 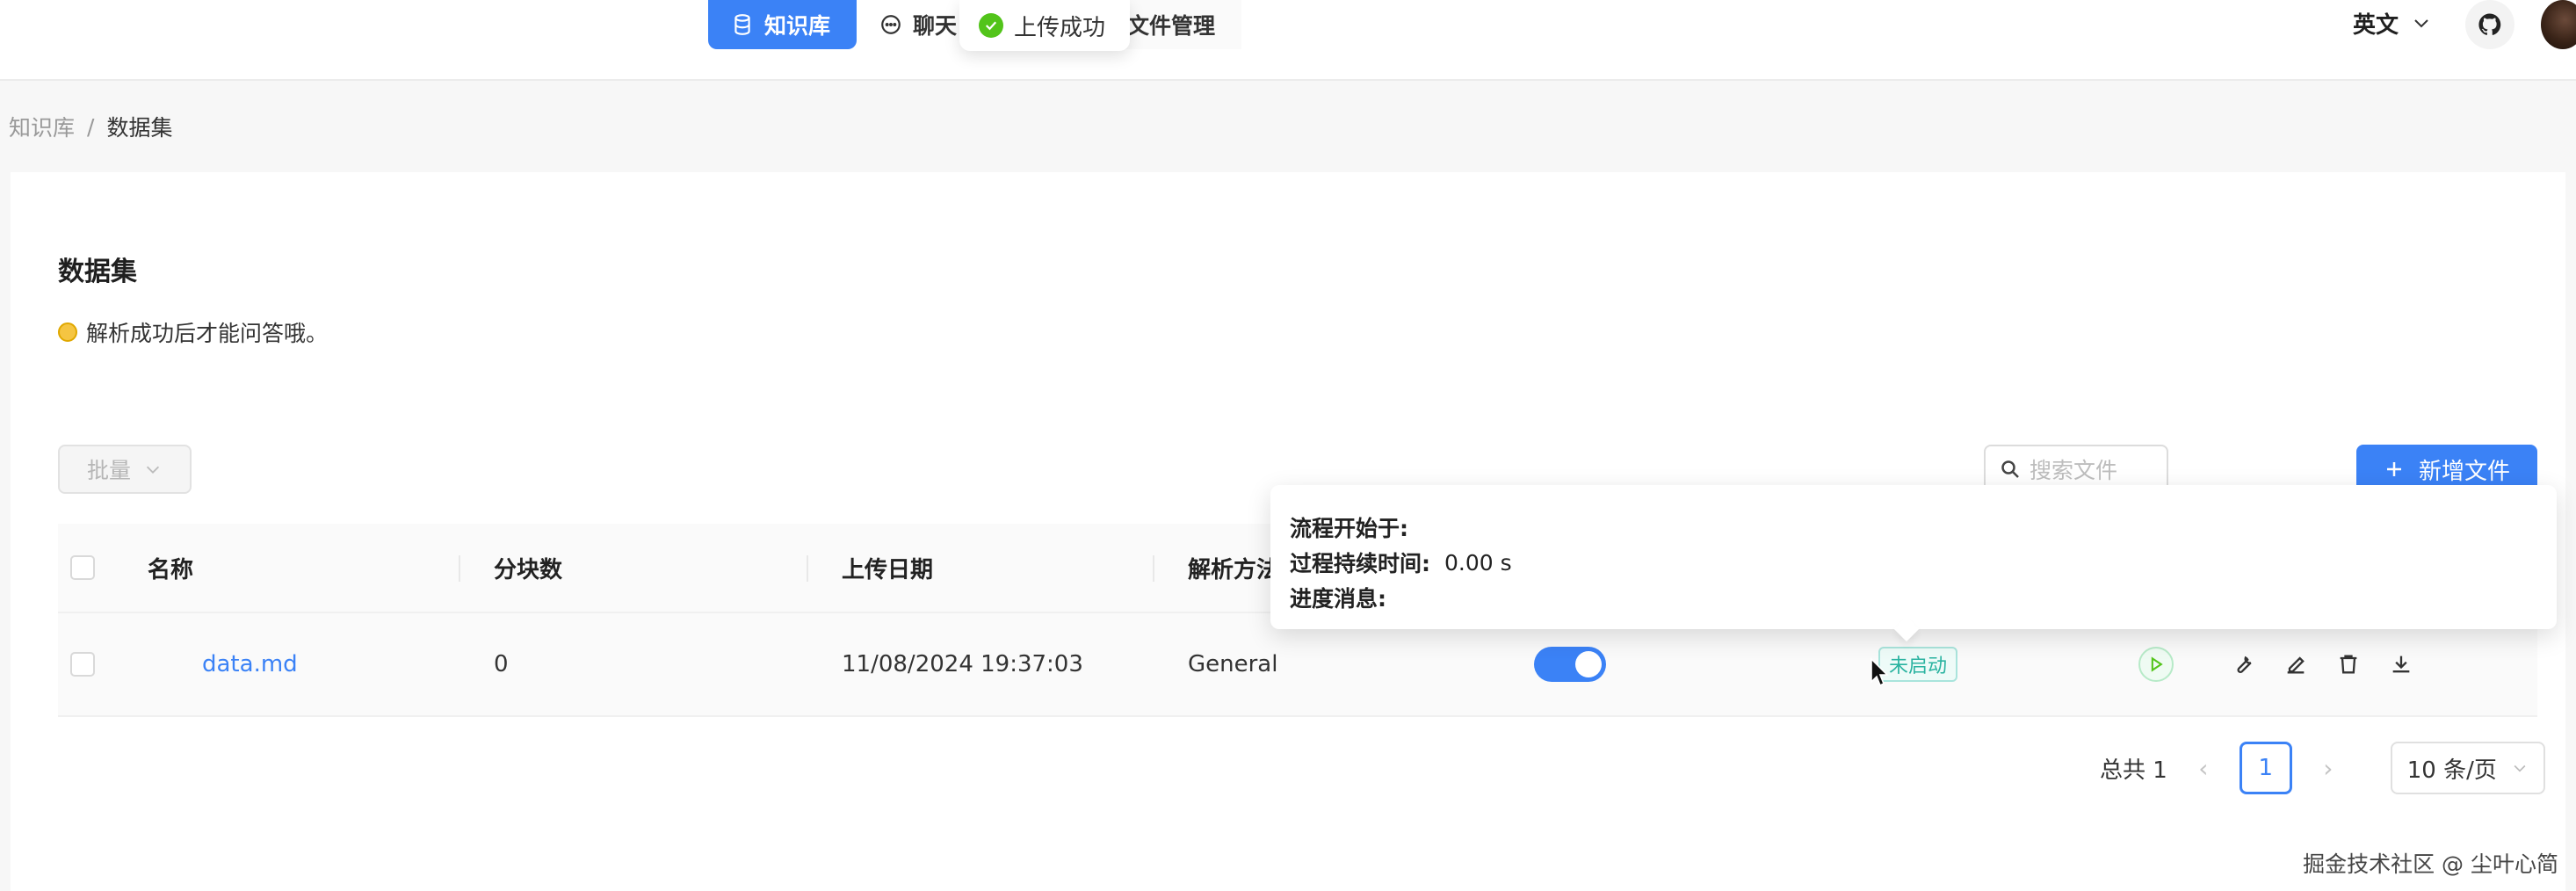 I want to click on popover-start-label: 流程开始于:, so click(x=1349, y=528).